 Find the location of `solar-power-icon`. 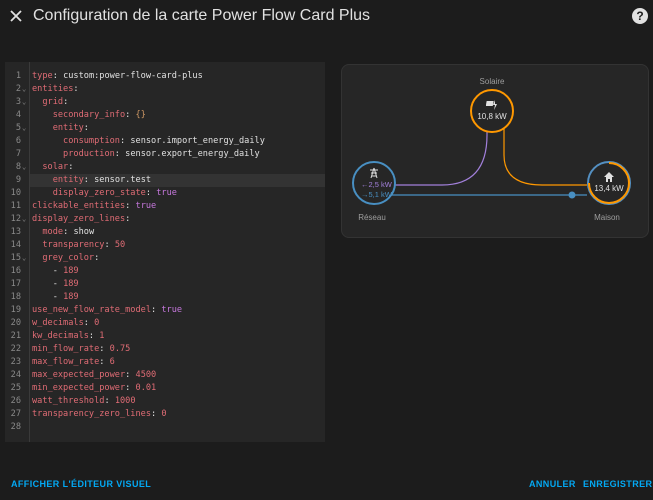

solar-power-icon is located at coordinates (491, 104).